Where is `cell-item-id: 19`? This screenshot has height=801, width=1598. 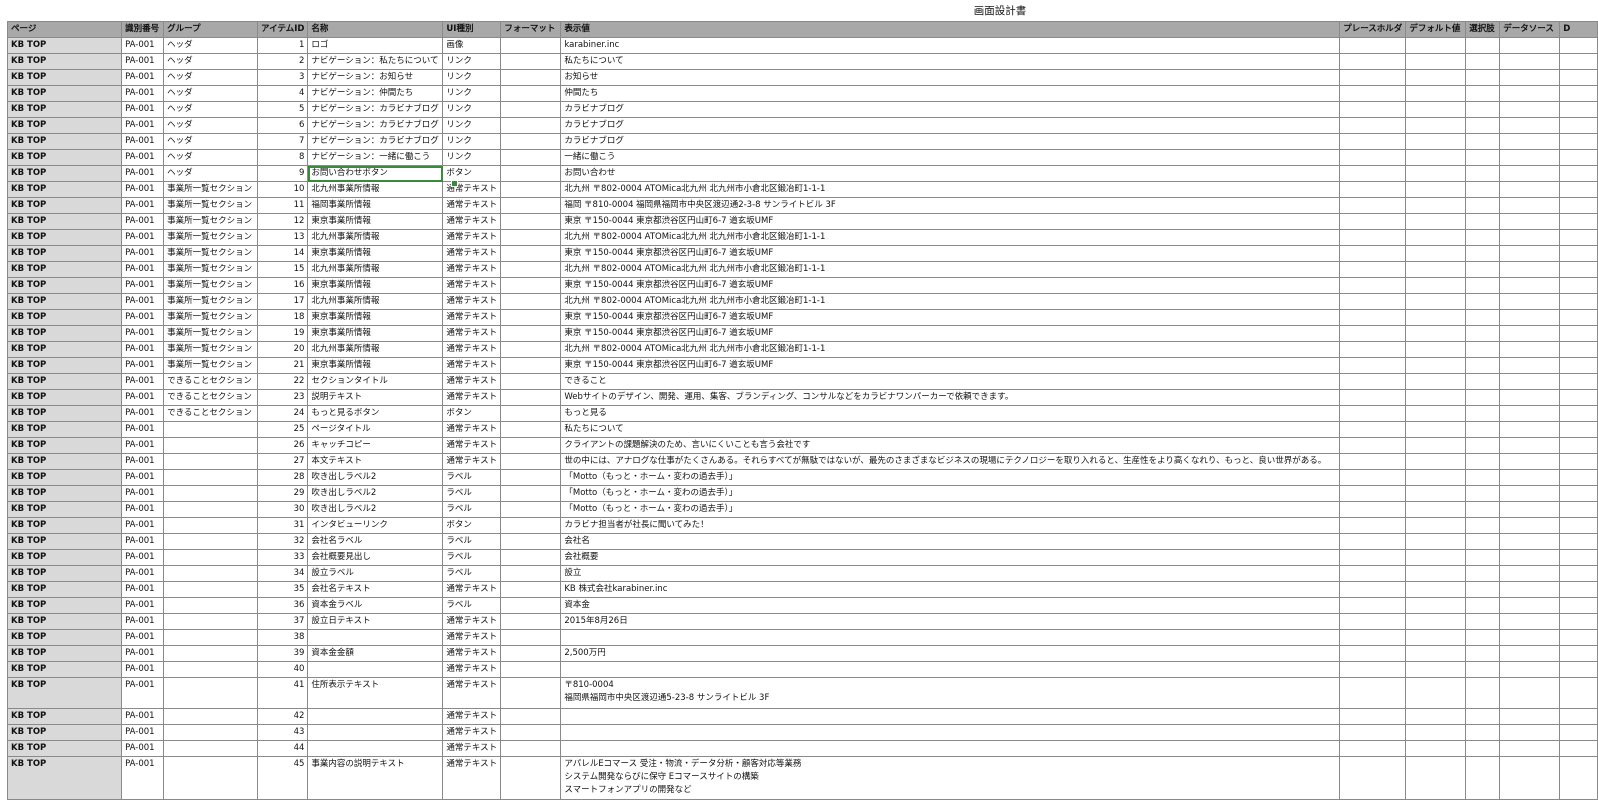 cell-item-id: 19 is located at coordinates (283, 333).